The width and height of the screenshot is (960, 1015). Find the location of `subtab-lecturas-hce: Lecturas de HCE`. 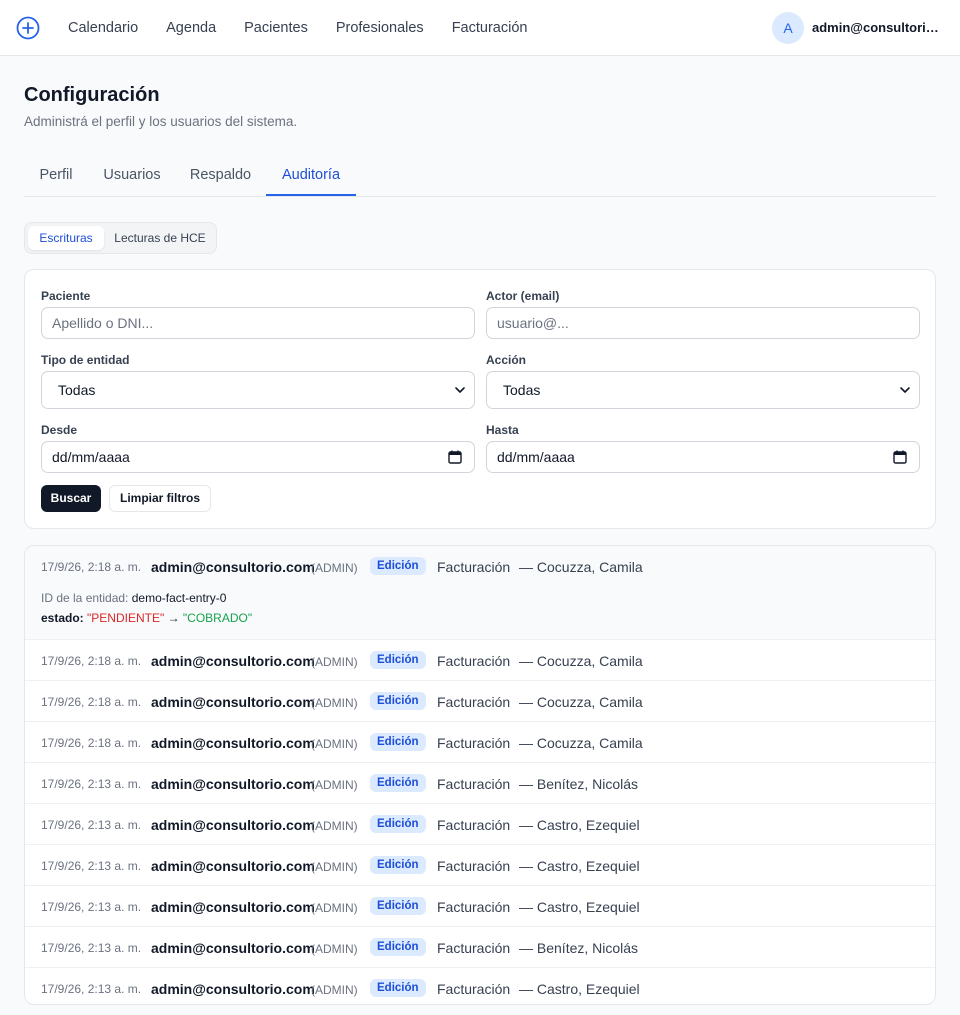

subtab-lecturas-hce: Lecturas de HCE is located at coordinates (160, 238).